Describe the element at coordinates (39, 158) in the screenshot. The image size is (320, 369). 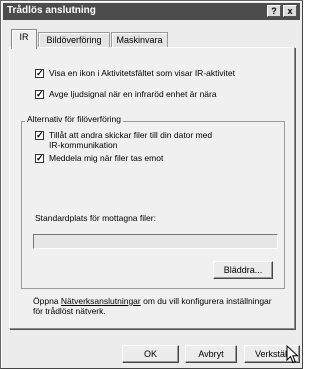
I see `notify-checkbox: ✓` at that location.